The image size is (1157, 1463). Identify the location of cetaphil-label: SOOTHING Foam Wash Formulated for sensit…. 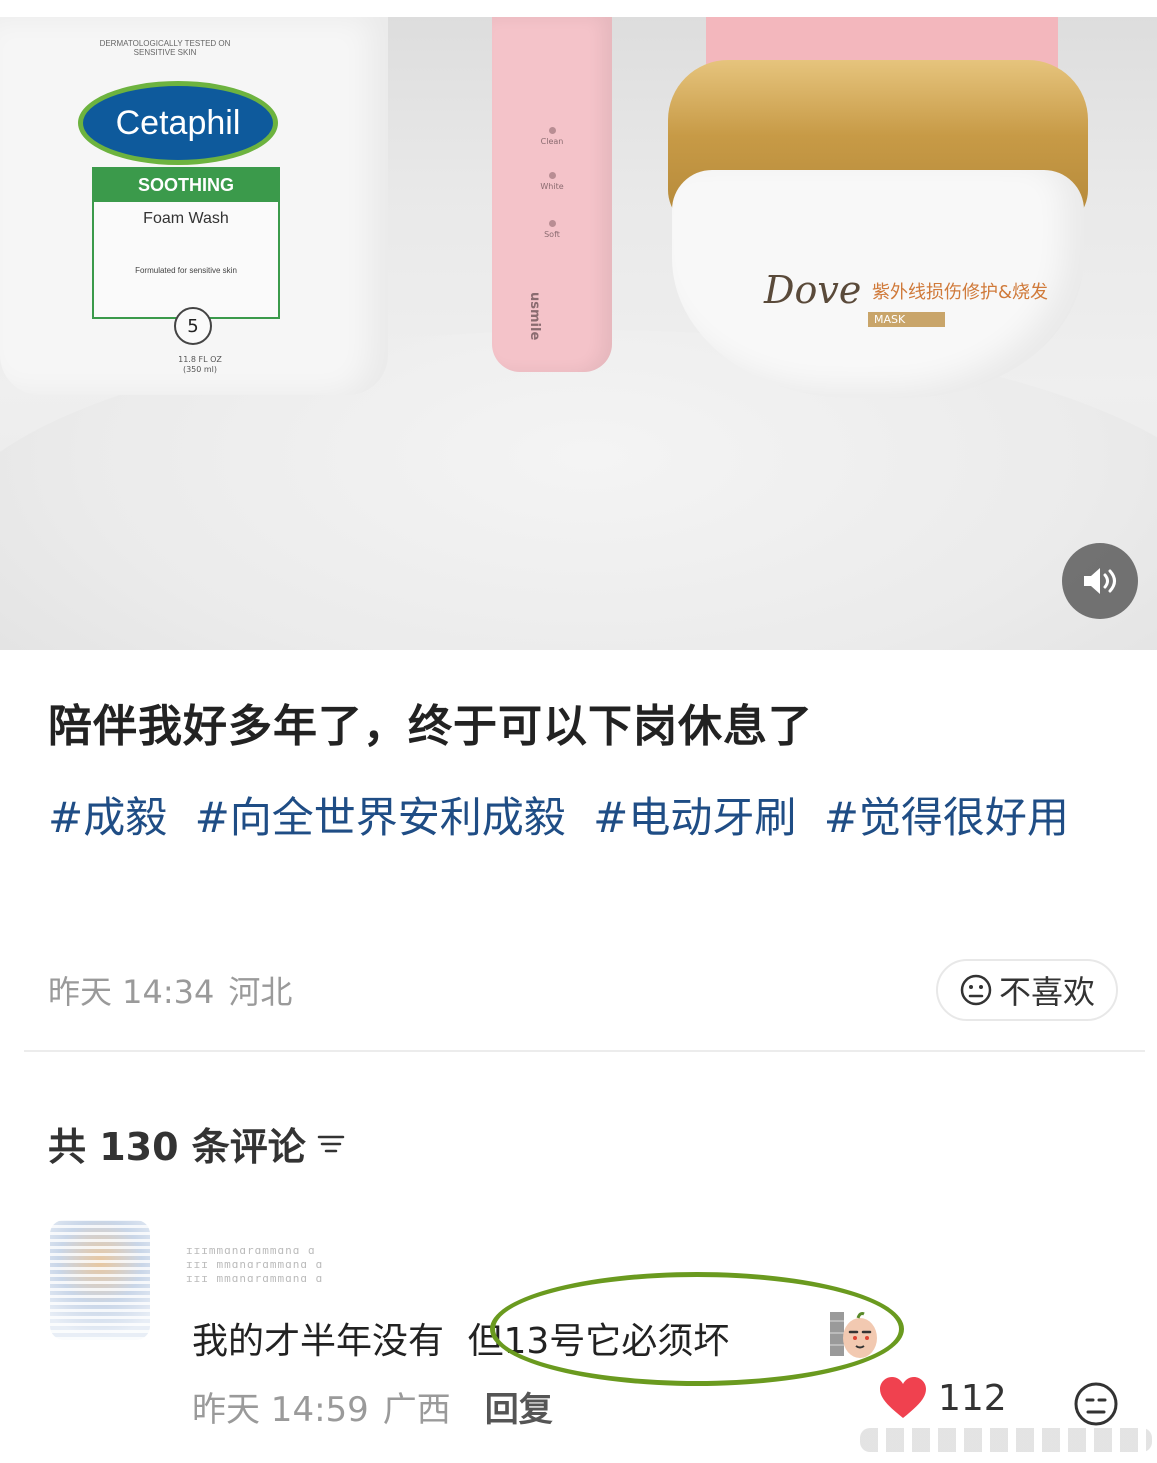
(186, 243).